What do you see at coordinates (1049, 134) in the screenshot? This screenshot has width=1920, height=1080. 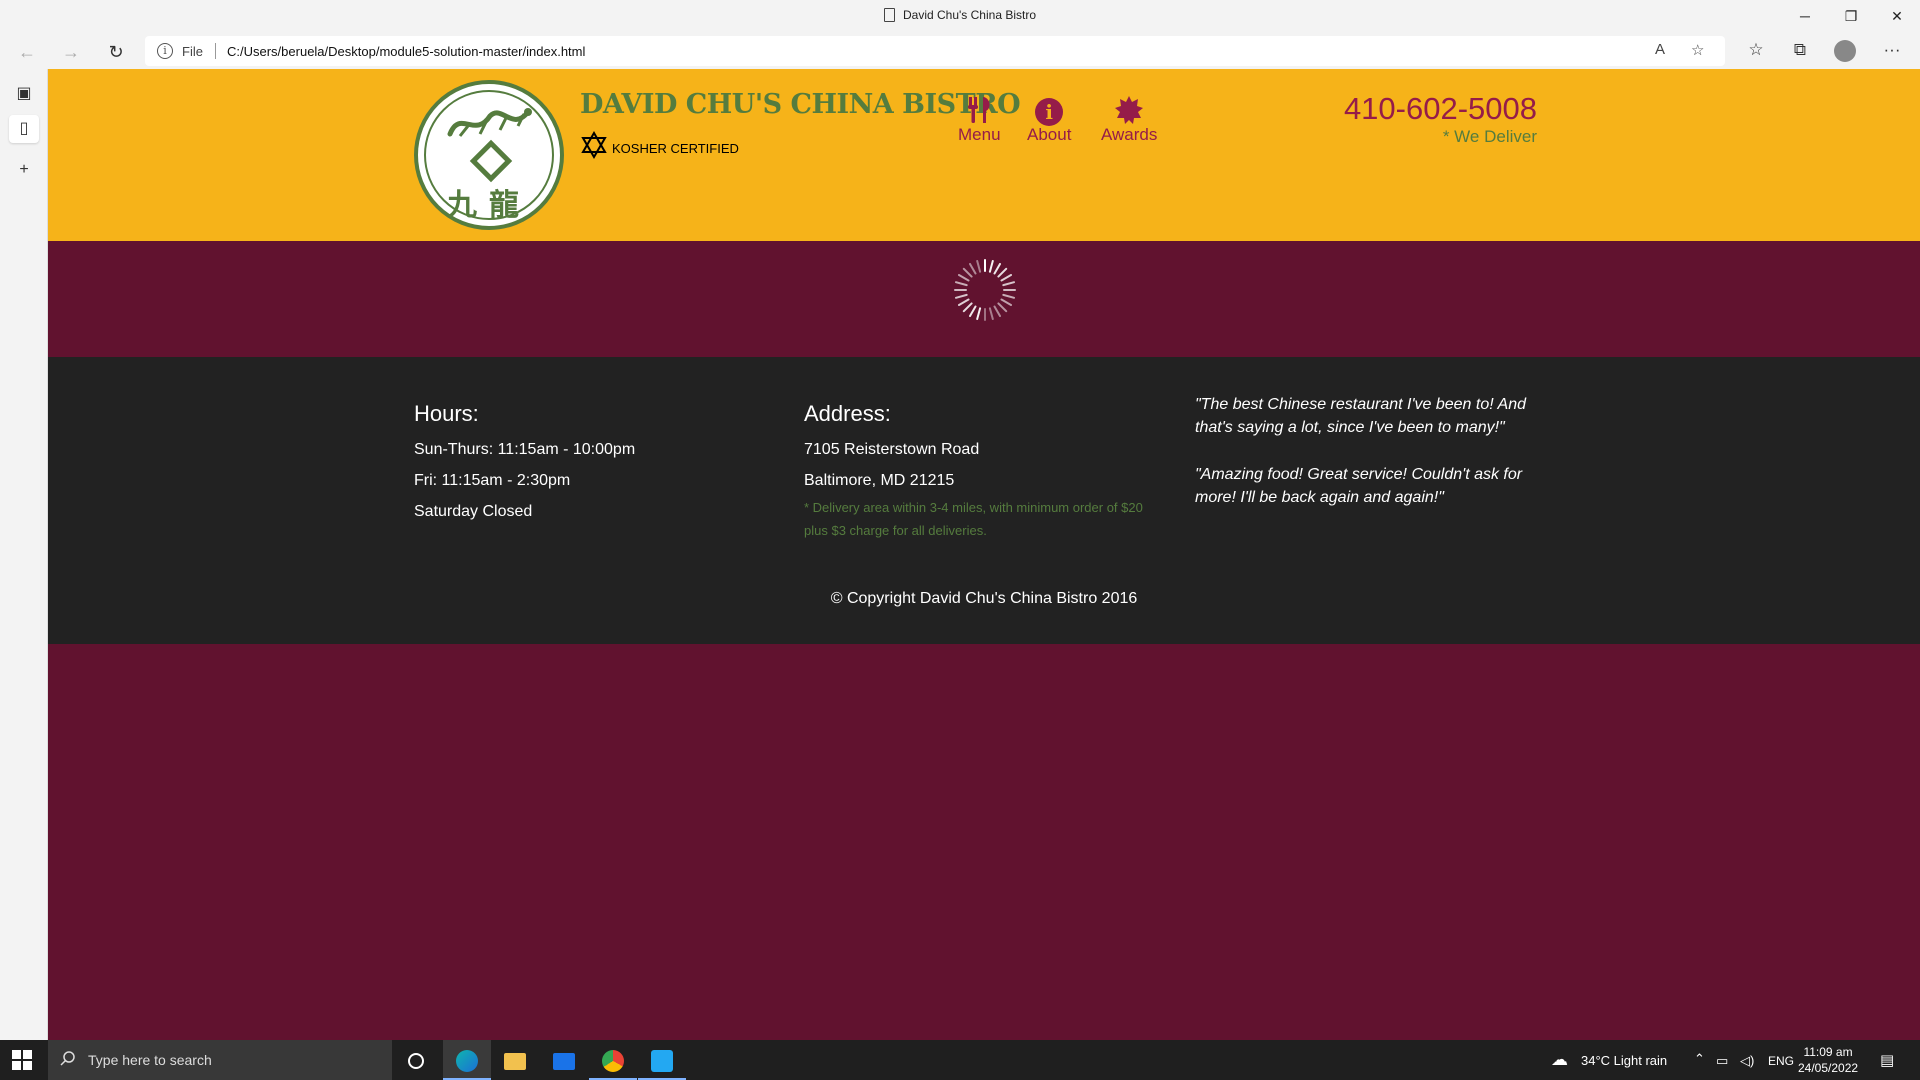 I see `nav-about-label: About` at bounding box center [1049, 134].